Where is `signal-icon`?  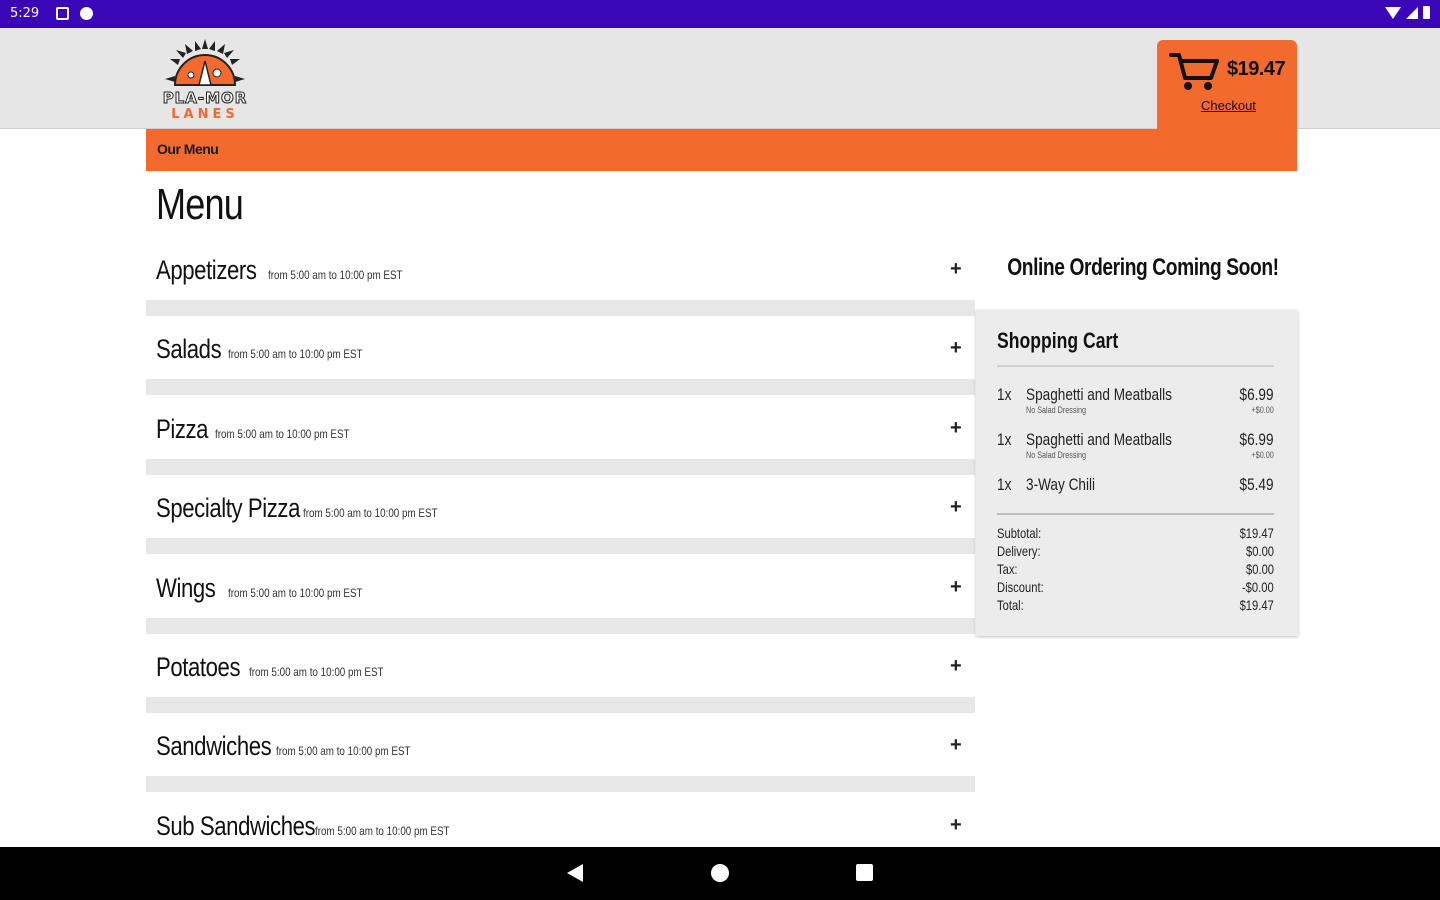
signal-icon is located at coordinates (1412, 12).